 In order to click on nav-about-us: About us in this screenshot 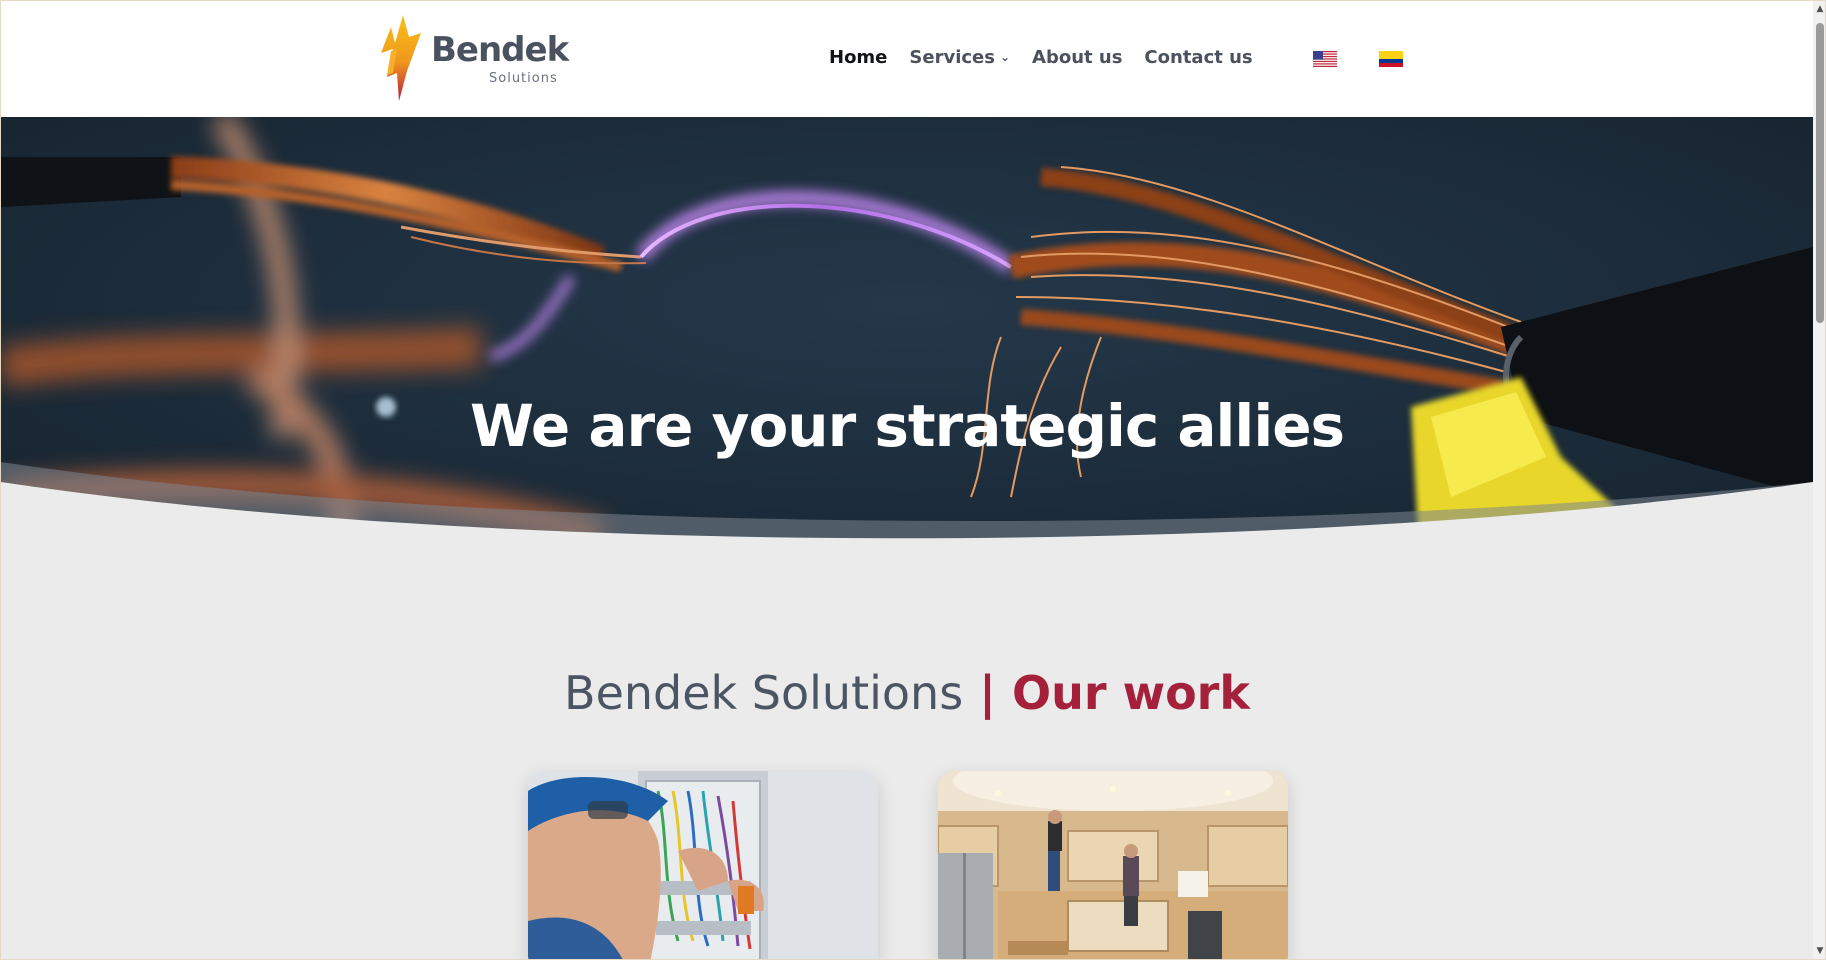, I will do `click(1077, 57)`.